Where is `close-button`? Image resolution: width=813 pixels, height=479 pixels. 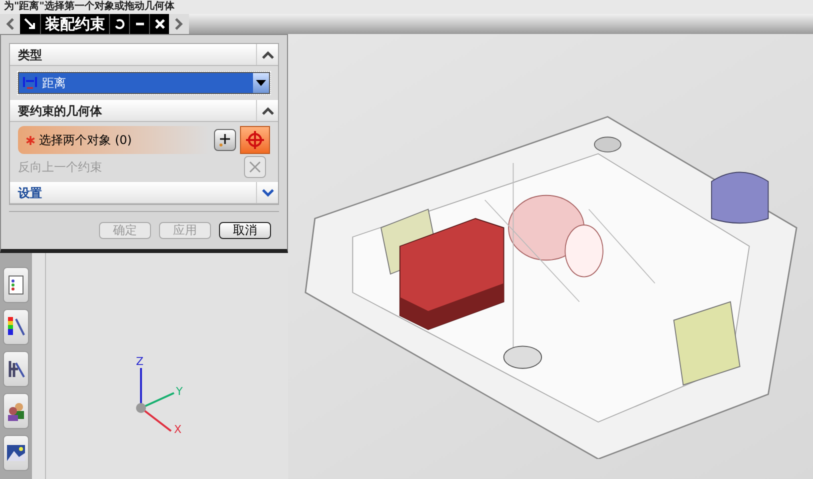
close-button is located at coordinates (159, 24).